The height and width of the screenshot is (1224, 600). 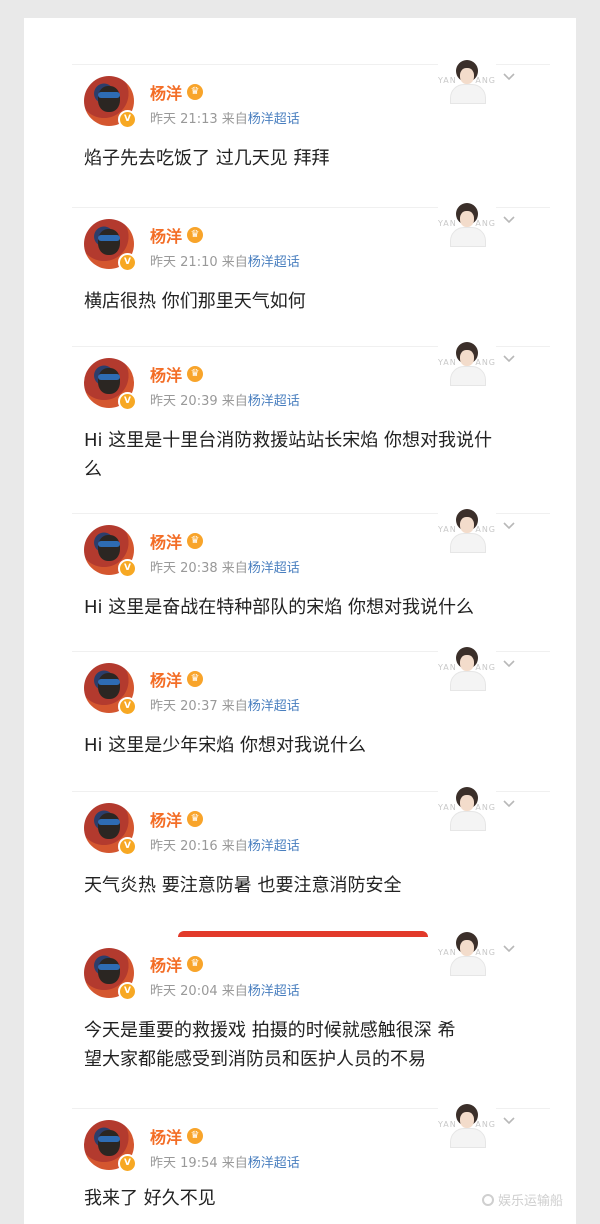 What do you see at coordinates (303, 934) in the screenshot?
I see `red-tab-indicator` at bounding box center [303, 934].